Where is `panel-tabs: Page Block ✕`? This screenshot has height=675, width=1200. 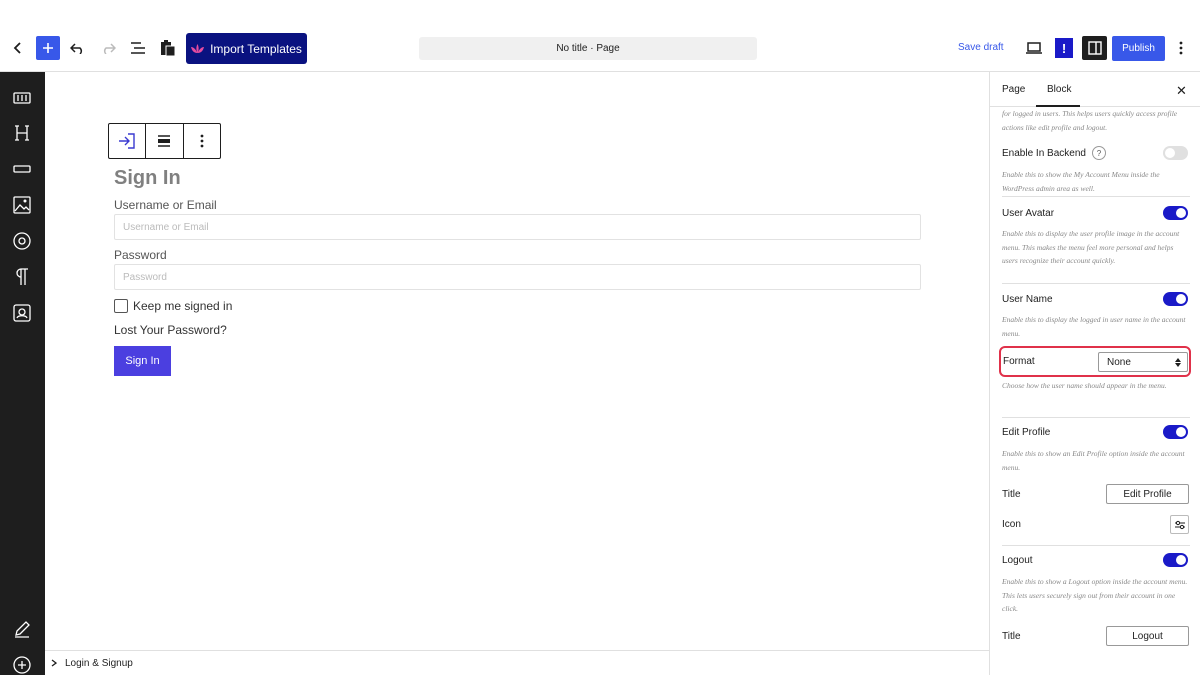 panel-tabs: Page Block ✕ is located at coordinates (1095, 89).